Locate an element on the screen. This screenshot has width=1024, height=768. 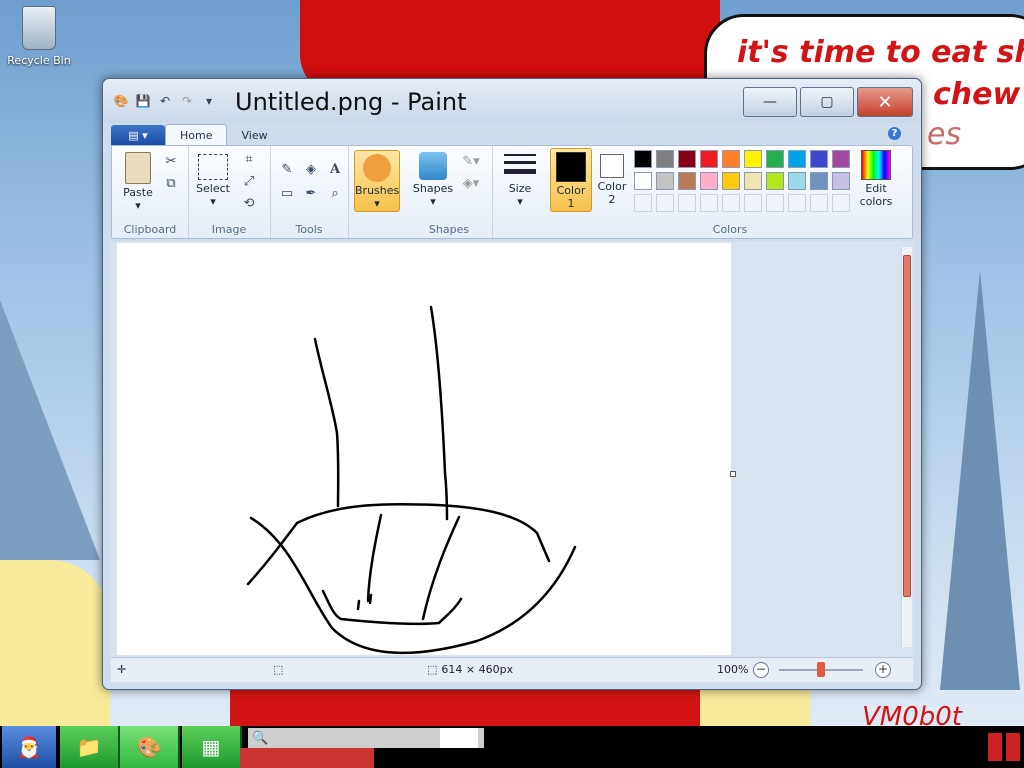
brushes-button: Brushes ▾ is located at coordinates (377, 181).